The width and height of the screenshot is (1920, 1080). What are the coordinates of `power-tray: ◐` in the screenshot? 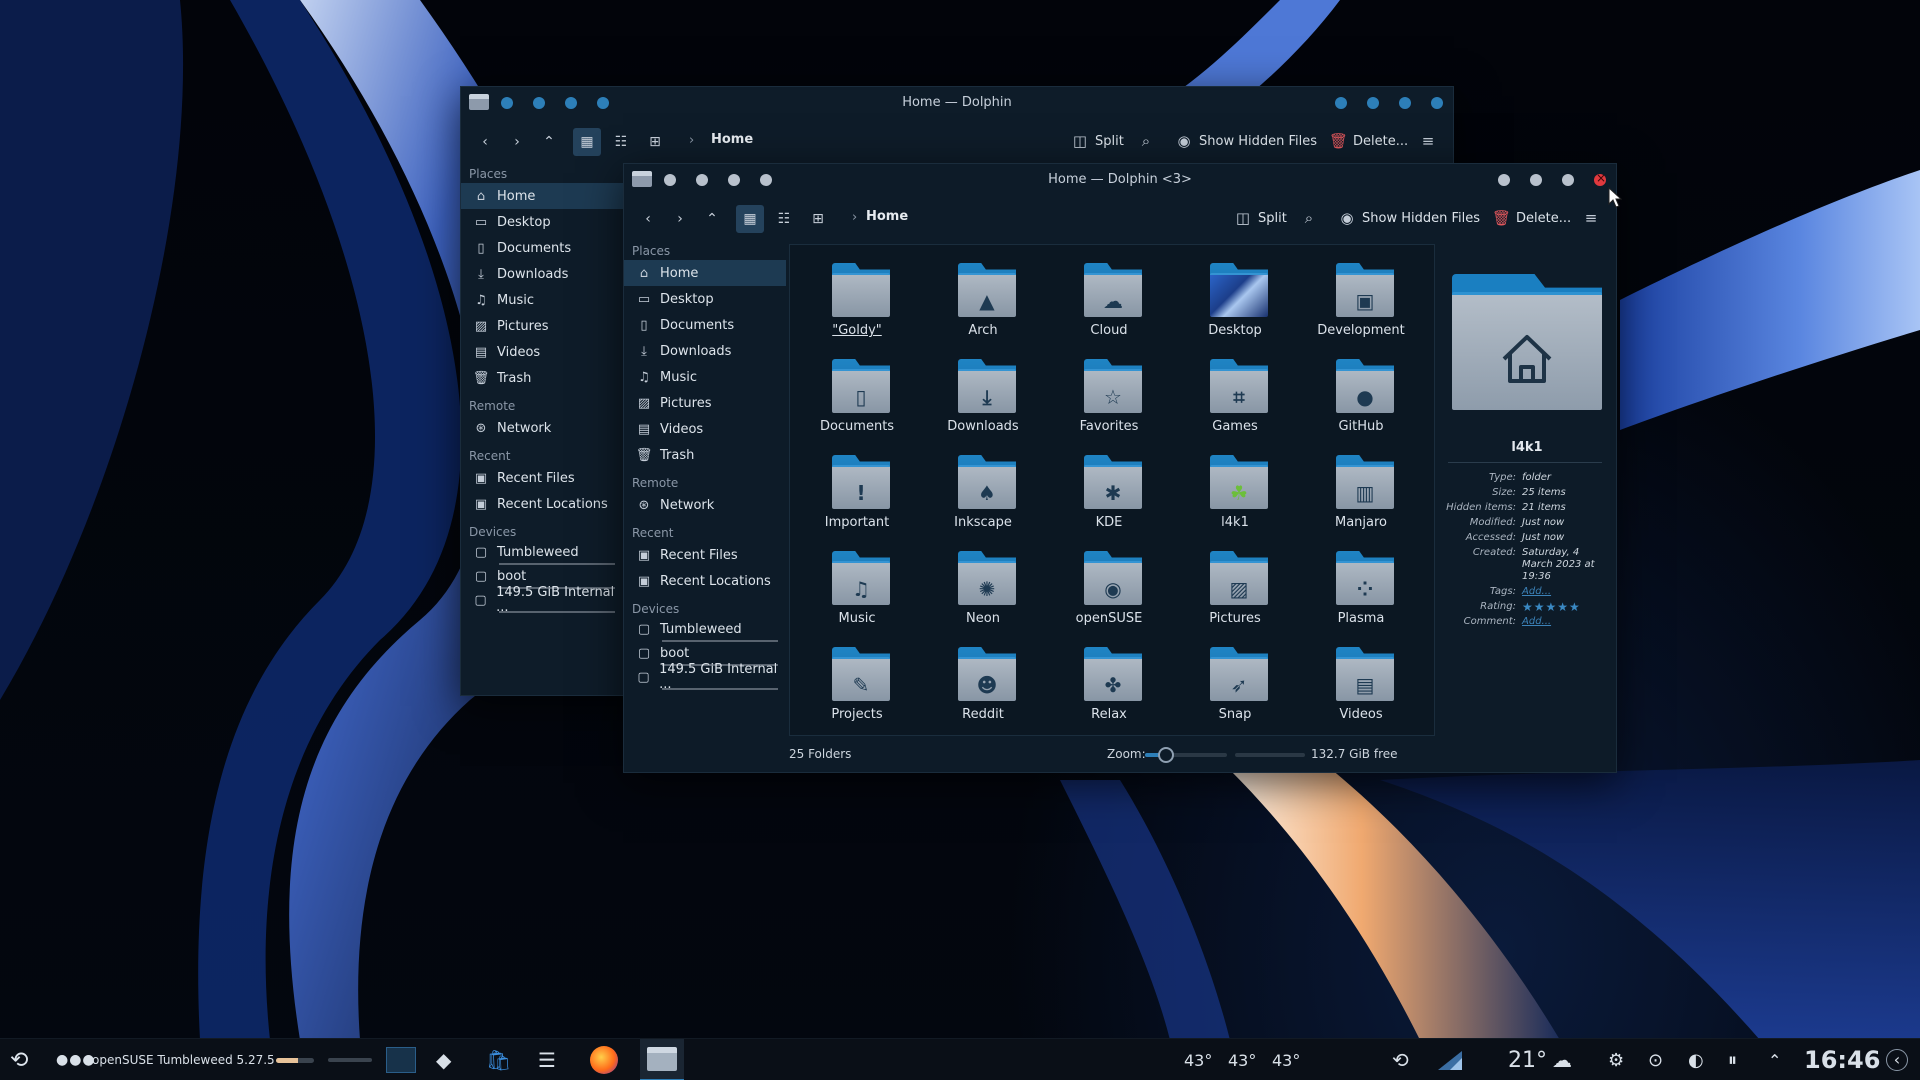 It's located at (1696, 1059).